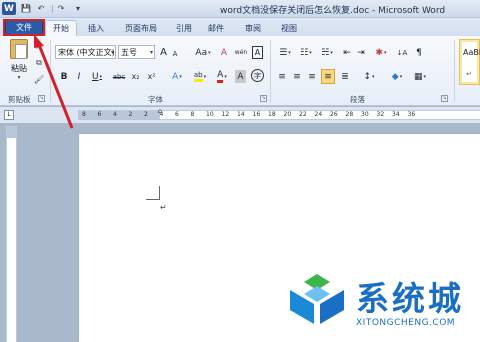  Describe the element at coordinates (402, 52) in the screenshot. I see `sort-icon: ↓A` at that location.